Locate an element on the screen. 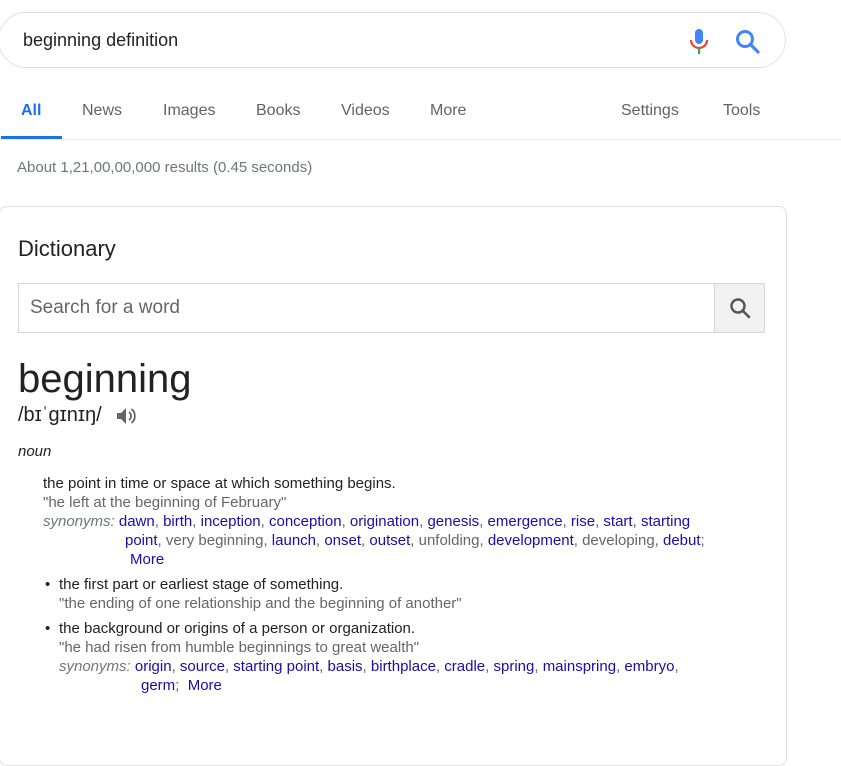  headword: beginning is located at coordinates (105, 379).